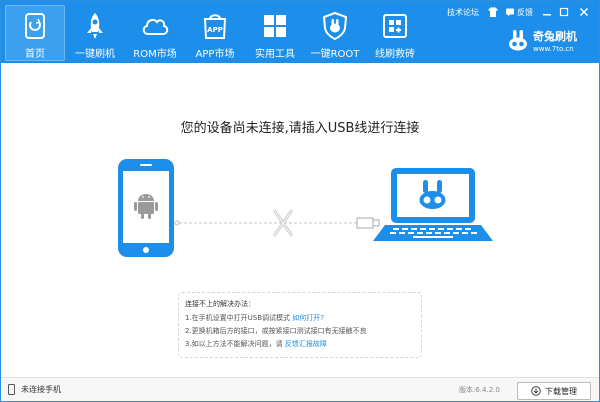 This screenshot has height=402, width=600. I want to click on help-step-1-text: 1.在手机设置中打开USB调试模式, so click(238, 318).